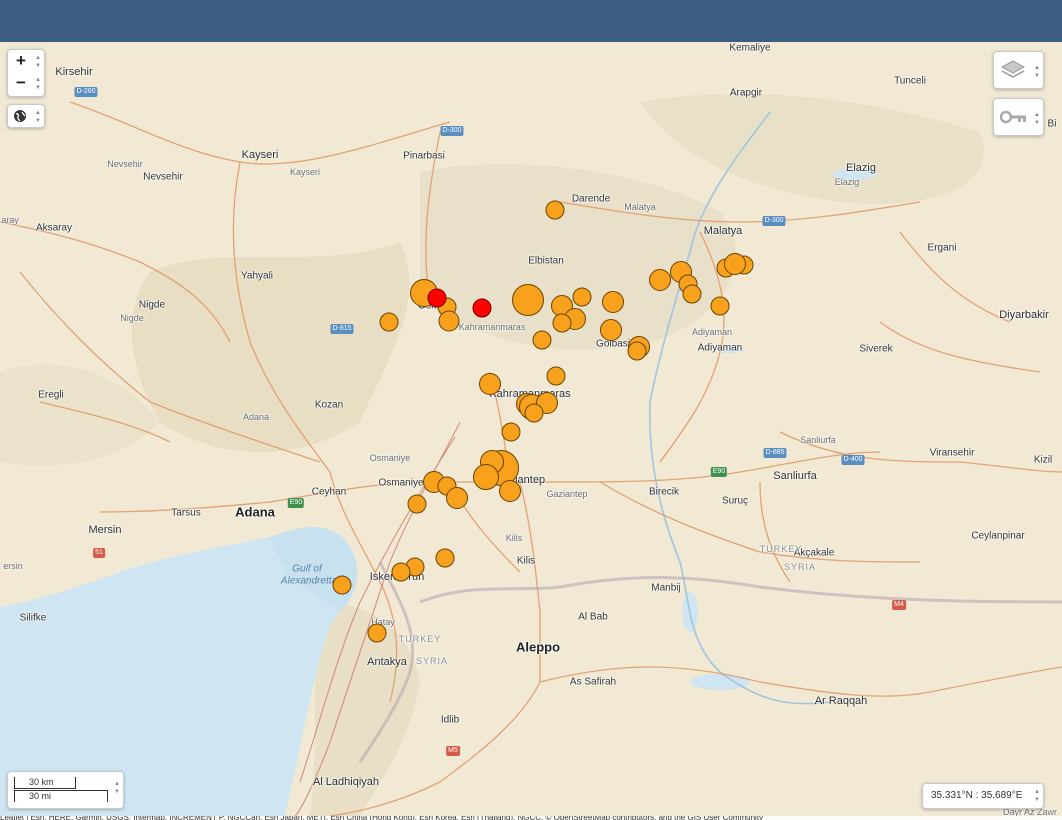 The height and width of the screenshot is (820, 1062). I want to click on place-label: Pinarbasi, so click(424, 156).